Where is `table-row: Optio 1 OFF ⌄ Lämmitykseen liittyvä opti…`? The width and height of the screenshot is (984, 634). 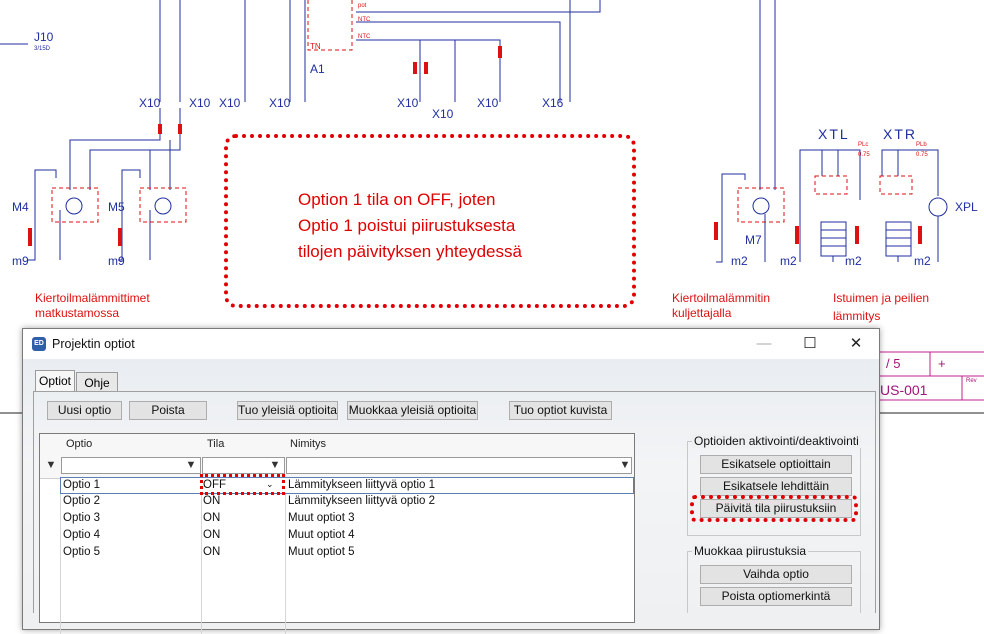 table-row: Optio 1 OFF ⌄ Lämmitykseen liittyvä opti… is located at coordinates (347, 485).